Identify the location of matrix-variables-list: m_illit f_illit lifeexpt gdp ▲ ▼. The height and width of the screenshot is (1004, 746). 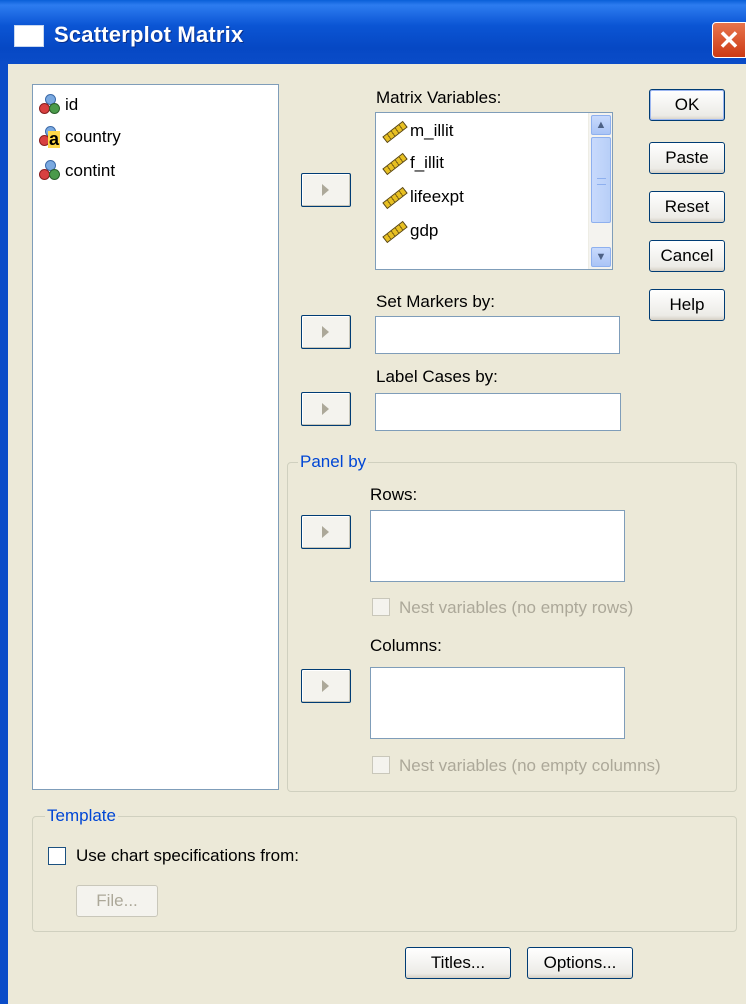
(494, 191).